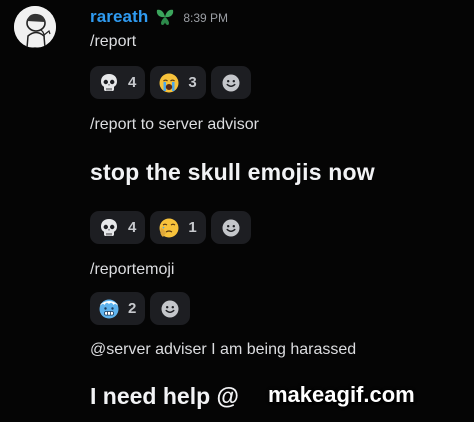  Describe the element at coordinates (132, 269) in the screenshot. I see `message-text: /reportemoji` at that location.